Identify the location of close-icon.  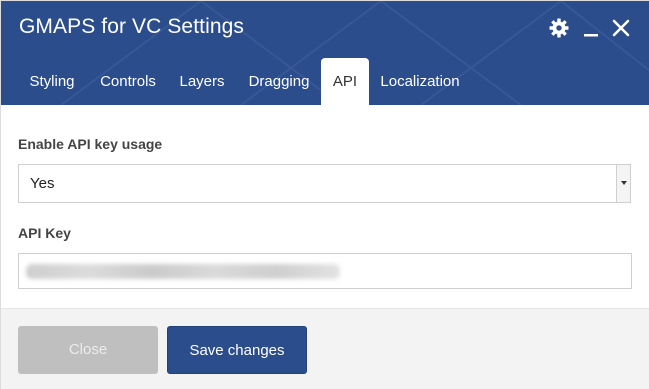
(621, 28).